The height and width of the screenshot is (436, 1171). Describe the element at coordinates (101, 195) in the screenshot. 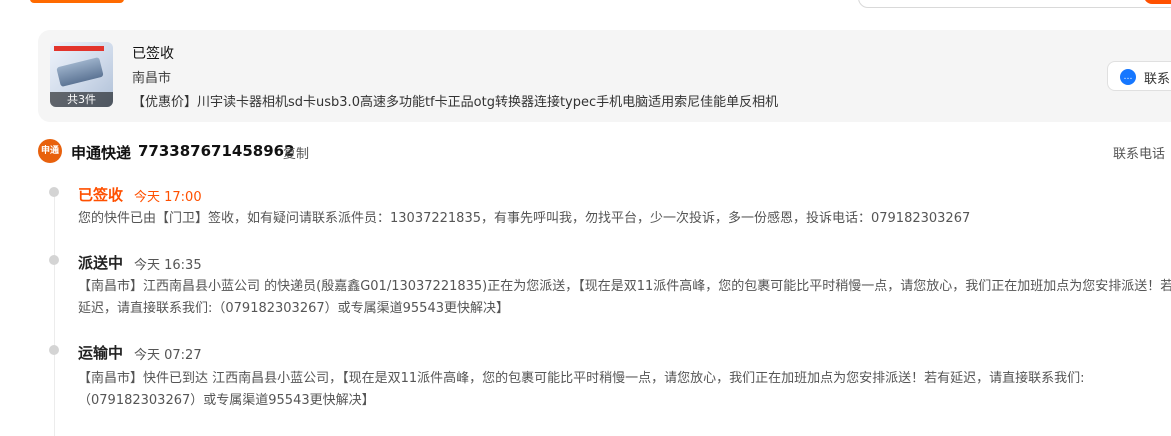

I see `event-status: 已签收` at that location.